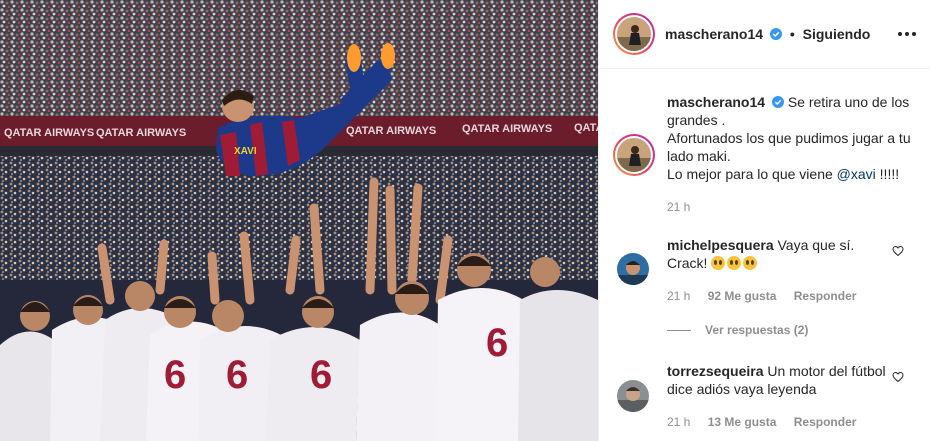 Image resolution: width=930 pixels, height=441 pixels. Describe the element at coordinates (679, 207) in the screenshot. I see `caption-timestamp: 21 h` at that location.